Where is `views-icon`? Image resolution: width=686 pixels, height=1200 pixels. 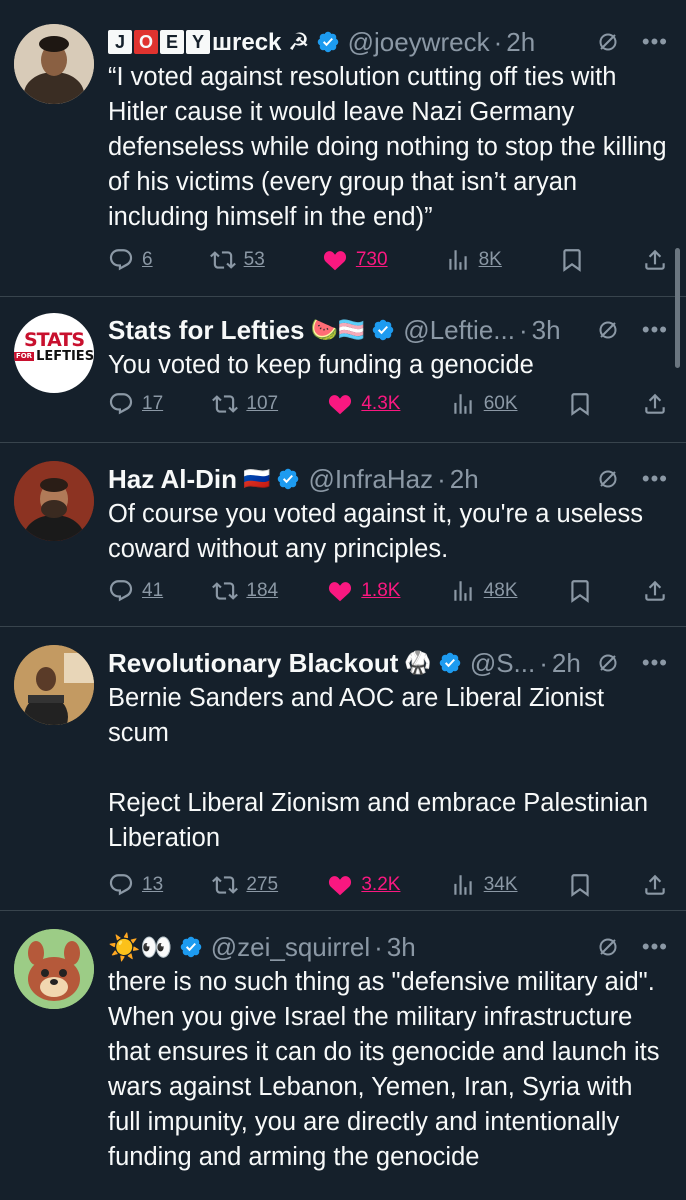
views-icon is located at coordinates (463, 404).